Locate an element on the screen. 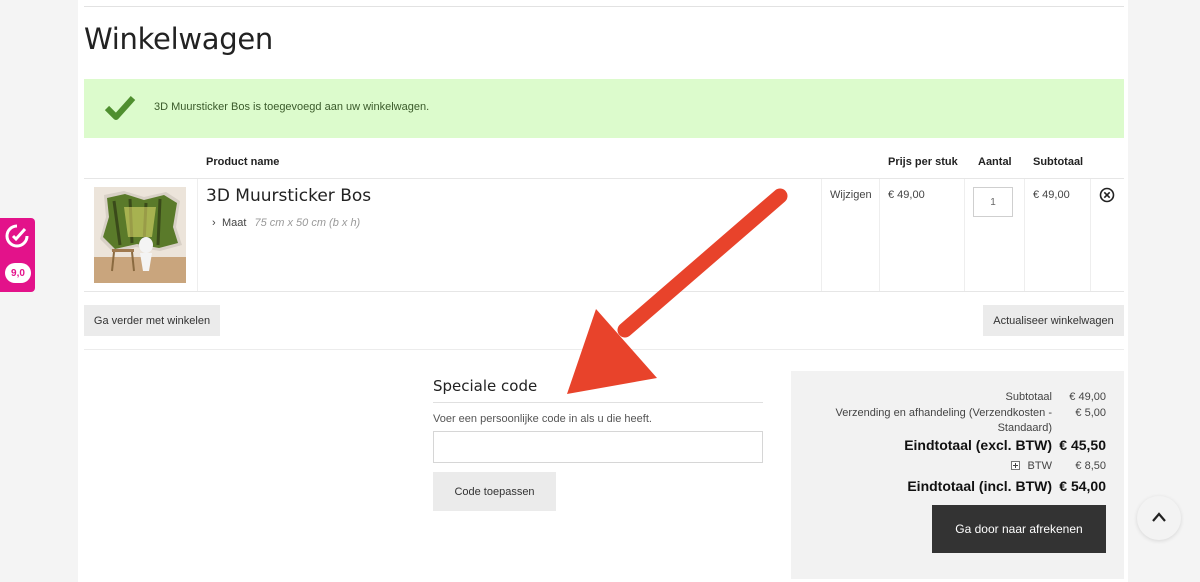 The width and height of the screenshot is (1200, 582). shipping-label-cont: Standaard) is located at coordinates (1024, 428).